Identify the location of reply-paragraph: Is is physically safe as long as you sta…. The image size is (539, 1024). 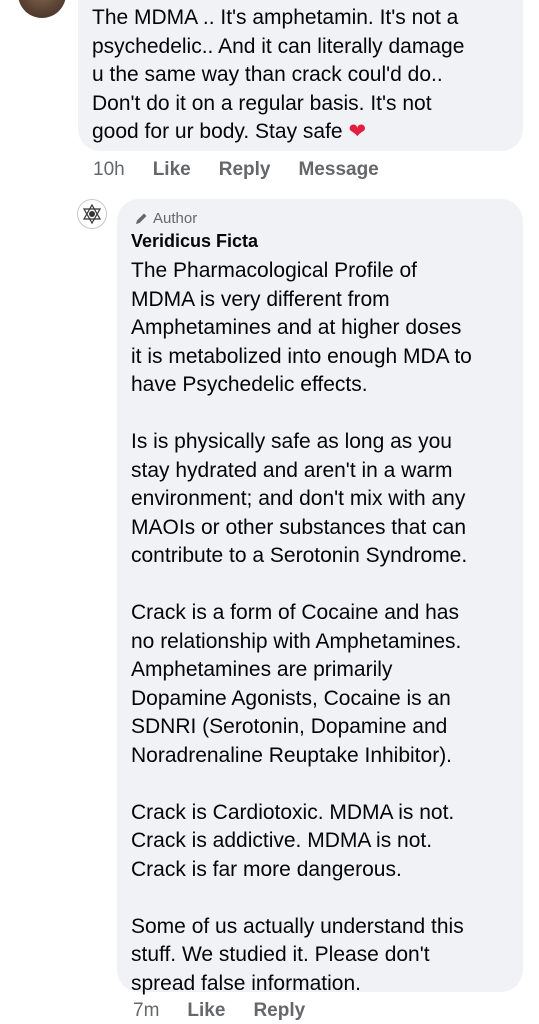
(299, 498).